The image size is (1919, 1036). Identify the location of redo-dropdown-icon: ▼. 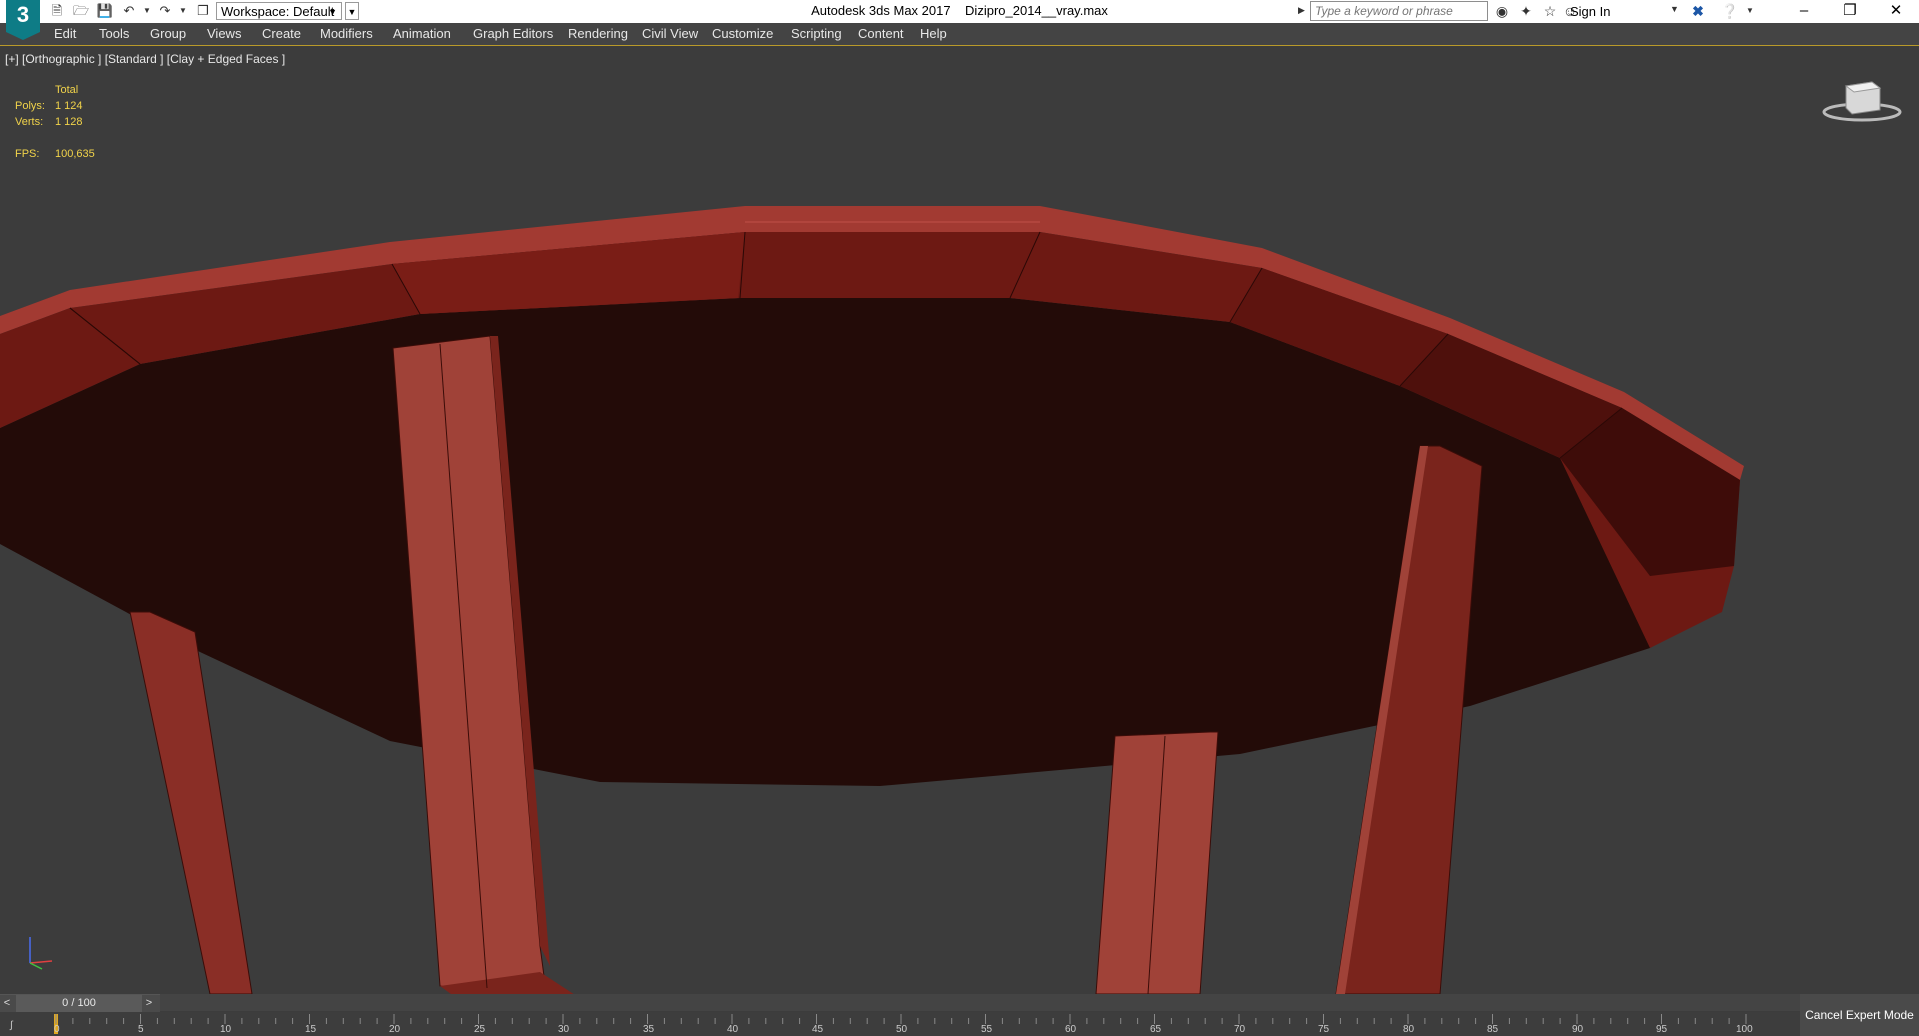
(183, 11).